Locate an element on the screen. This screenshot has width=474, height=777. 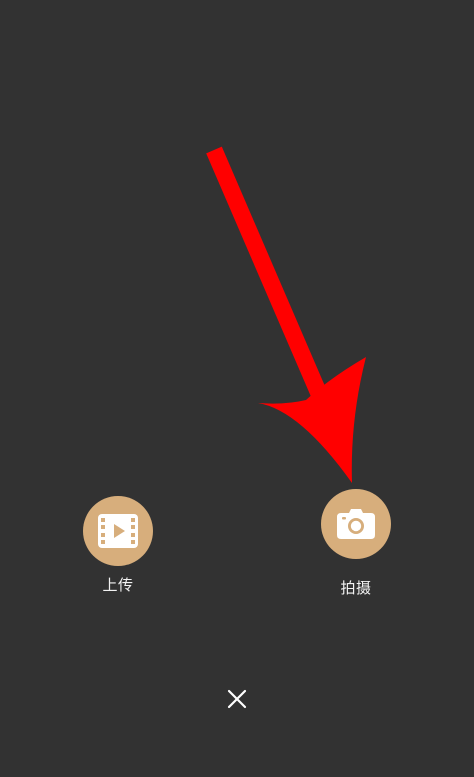
close-icon is located at coordinates (237, 699).